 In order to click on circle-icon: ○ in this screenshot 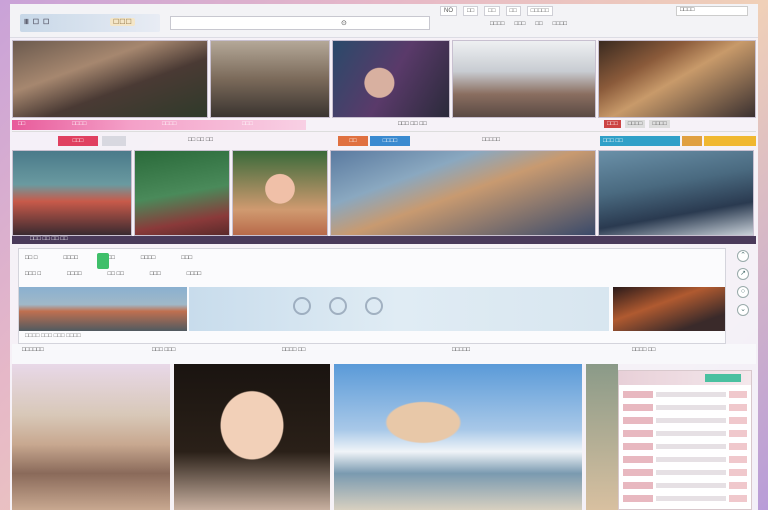, I will do `click(743, 292)`.